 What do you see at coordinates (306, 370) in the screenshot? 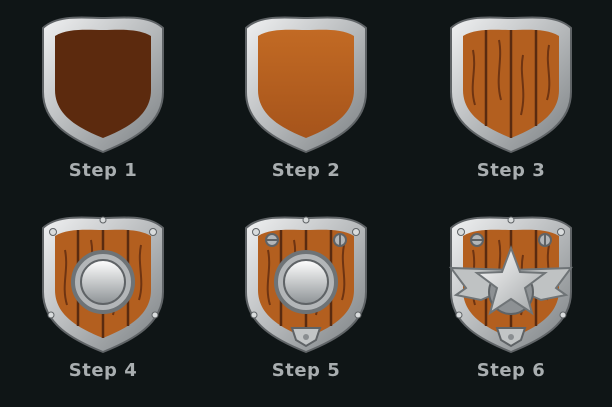
I see `step-5-label: Step 5` at bounding box center [306, 370].